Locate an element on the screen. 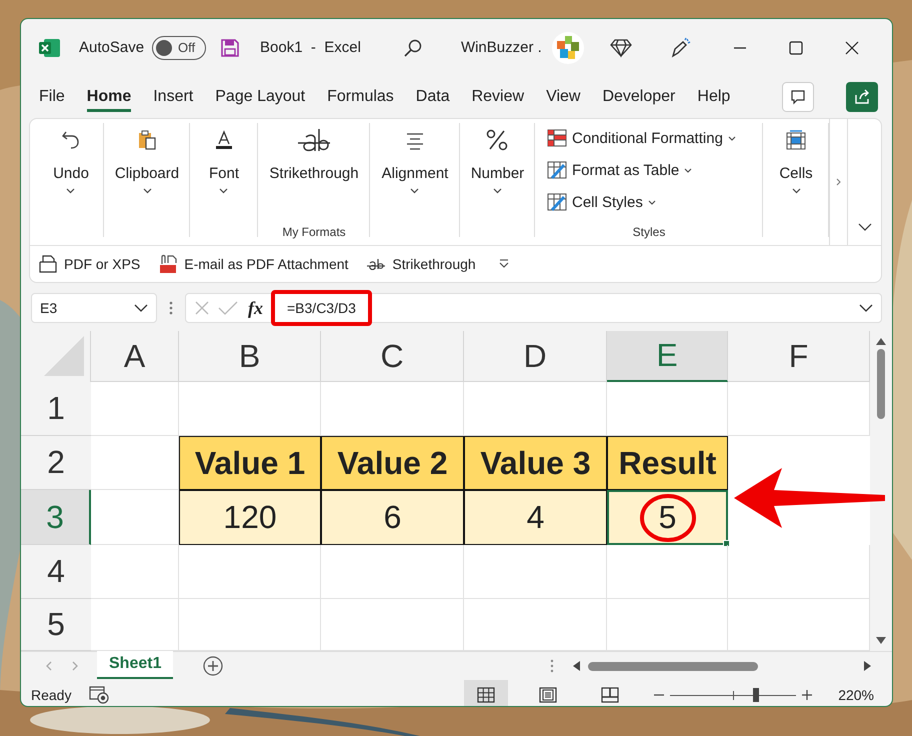 The height and width of the screenshot is (736, 912). ribbon-menu-button: Conditional Formatting is located at coordinates (641, 138).